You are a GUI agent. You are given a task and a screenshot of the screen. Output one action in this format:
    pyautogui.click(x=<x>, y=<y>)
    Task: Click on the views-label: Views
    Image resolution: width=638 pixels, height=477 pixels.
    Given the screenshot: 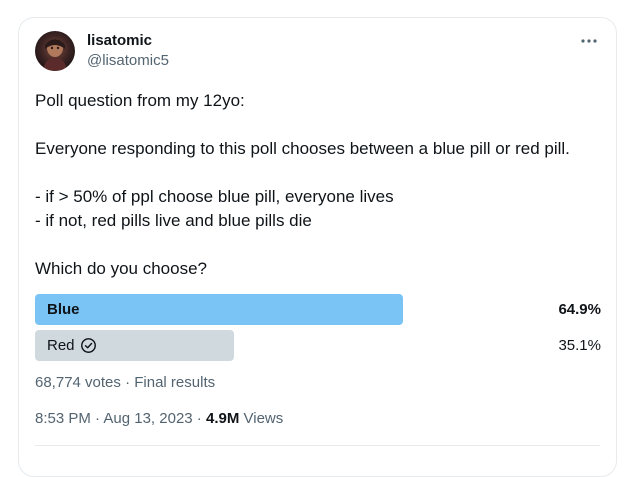 What is the action you would take?
    pyautogui.click(x=263, y=418)
    